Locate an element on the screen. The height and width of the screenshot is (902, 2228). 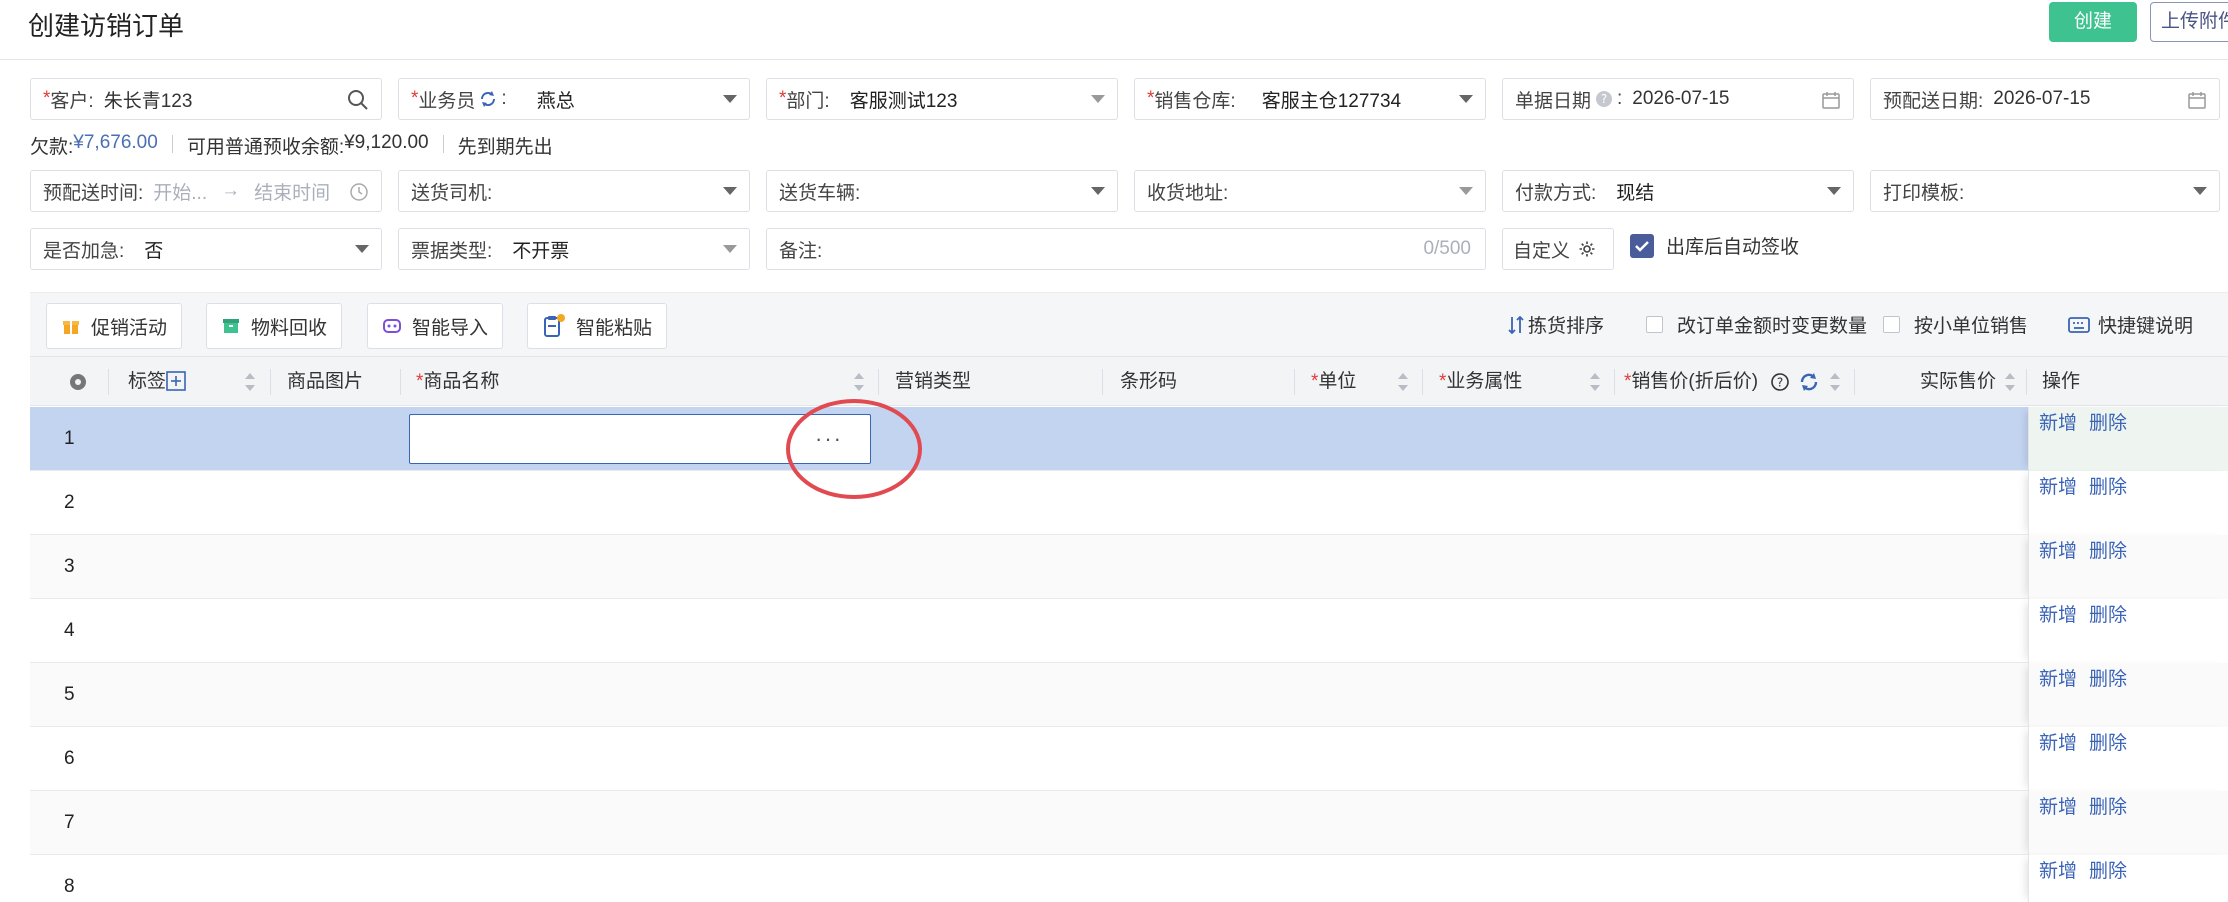
range-arrow-icon: → is located at coordinates (231, 190).